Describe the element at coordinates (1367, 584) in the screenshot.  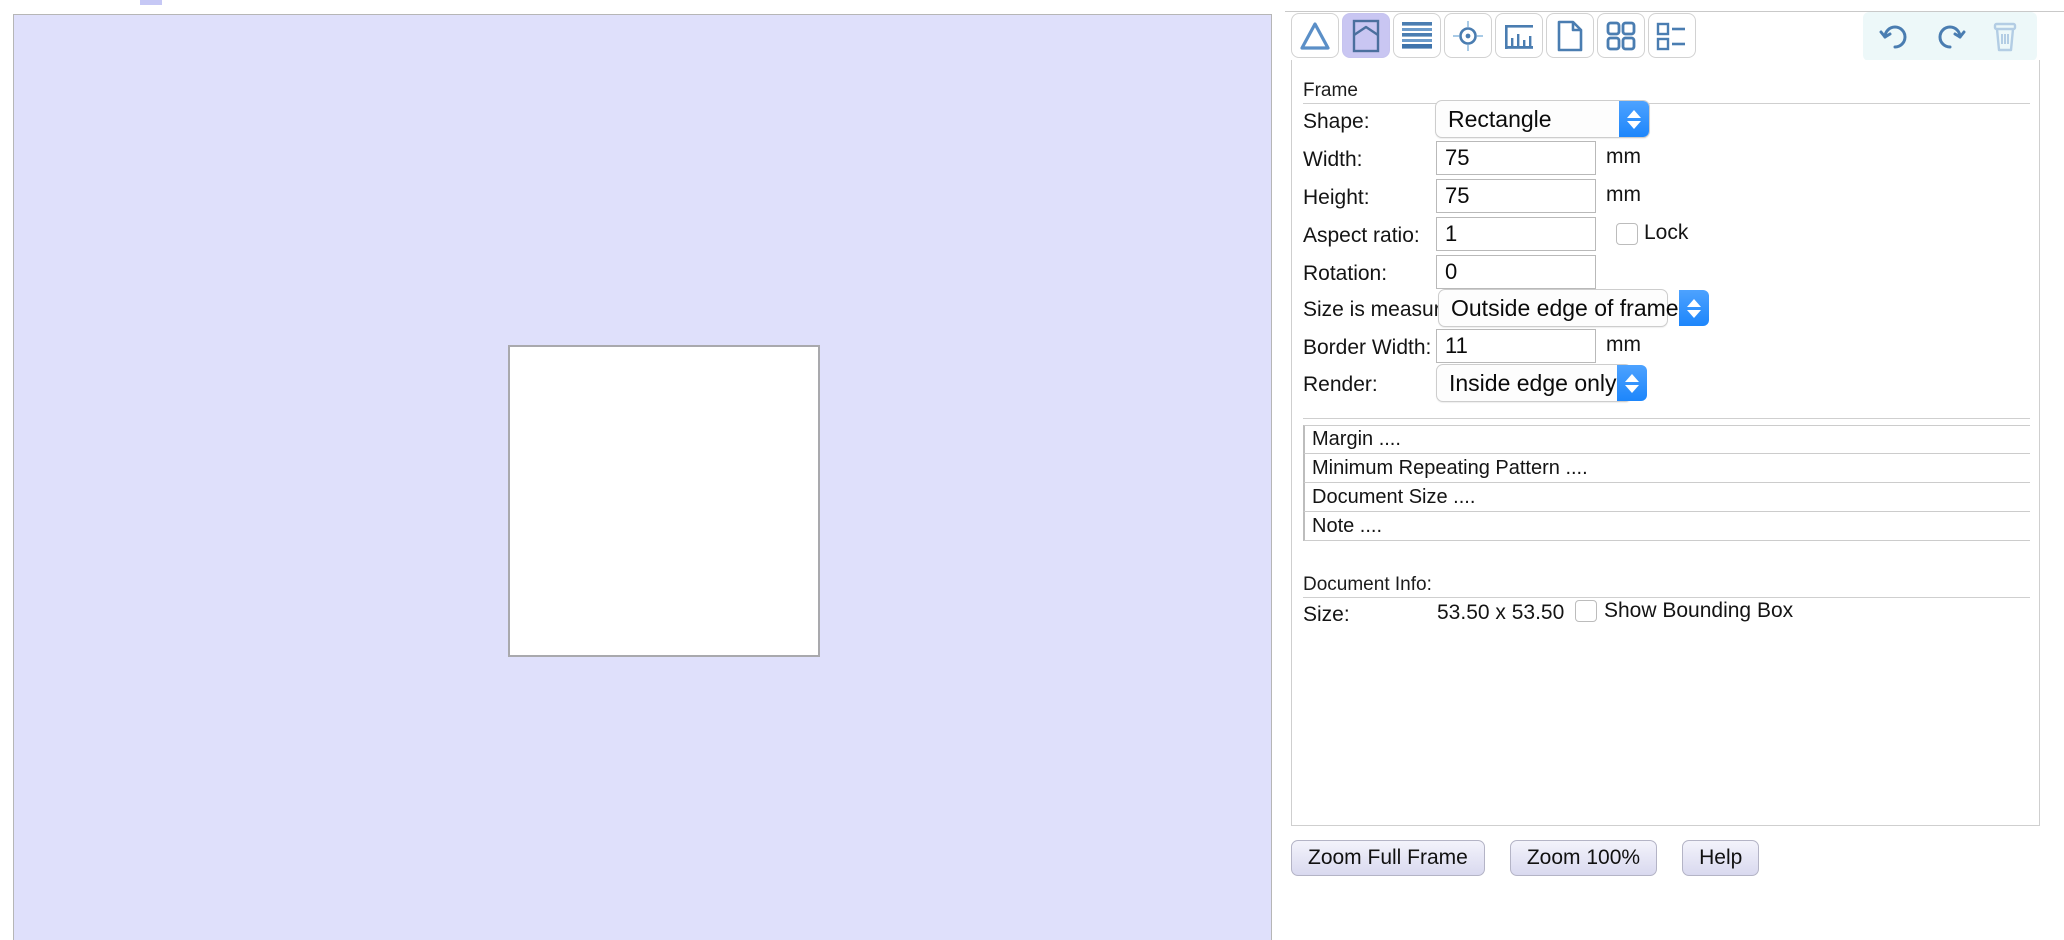
I see `document-info-title: Document Info:` at that location.